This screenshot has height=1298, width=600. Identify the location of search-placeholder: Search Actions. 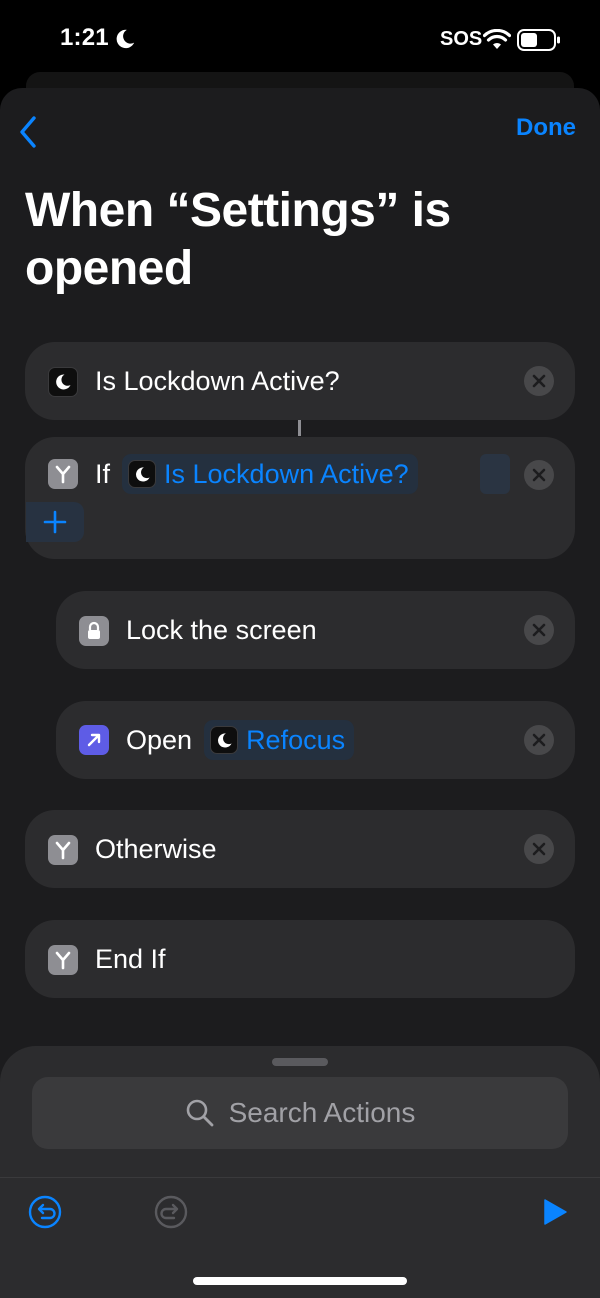
(322, 1112).